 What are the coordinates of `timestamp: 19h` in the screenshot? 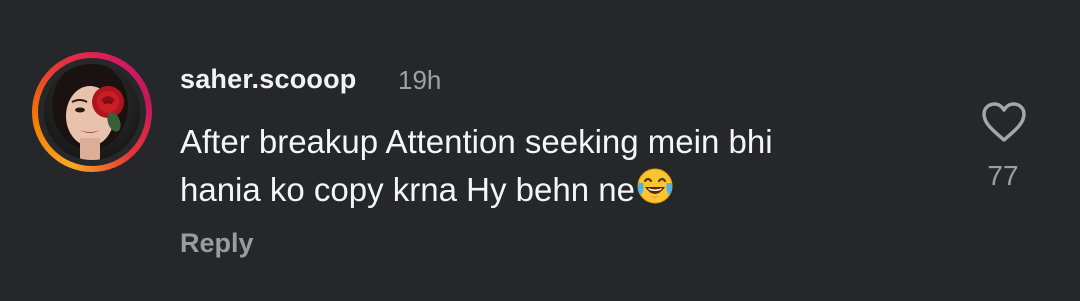 It's located at (420, 80).